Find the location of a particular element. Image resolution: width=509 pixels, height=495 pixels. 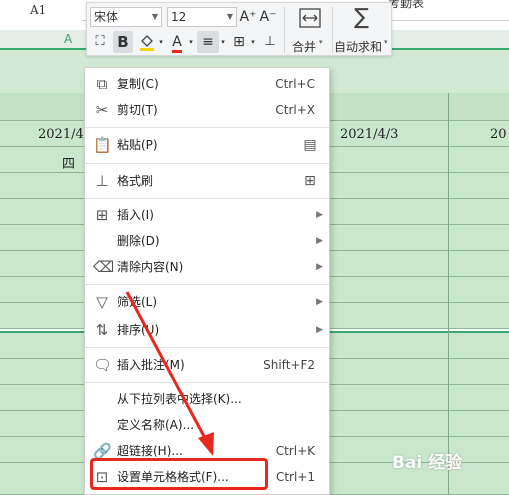

eraser-icon: ⌫ is located at coordinates (104, 267).